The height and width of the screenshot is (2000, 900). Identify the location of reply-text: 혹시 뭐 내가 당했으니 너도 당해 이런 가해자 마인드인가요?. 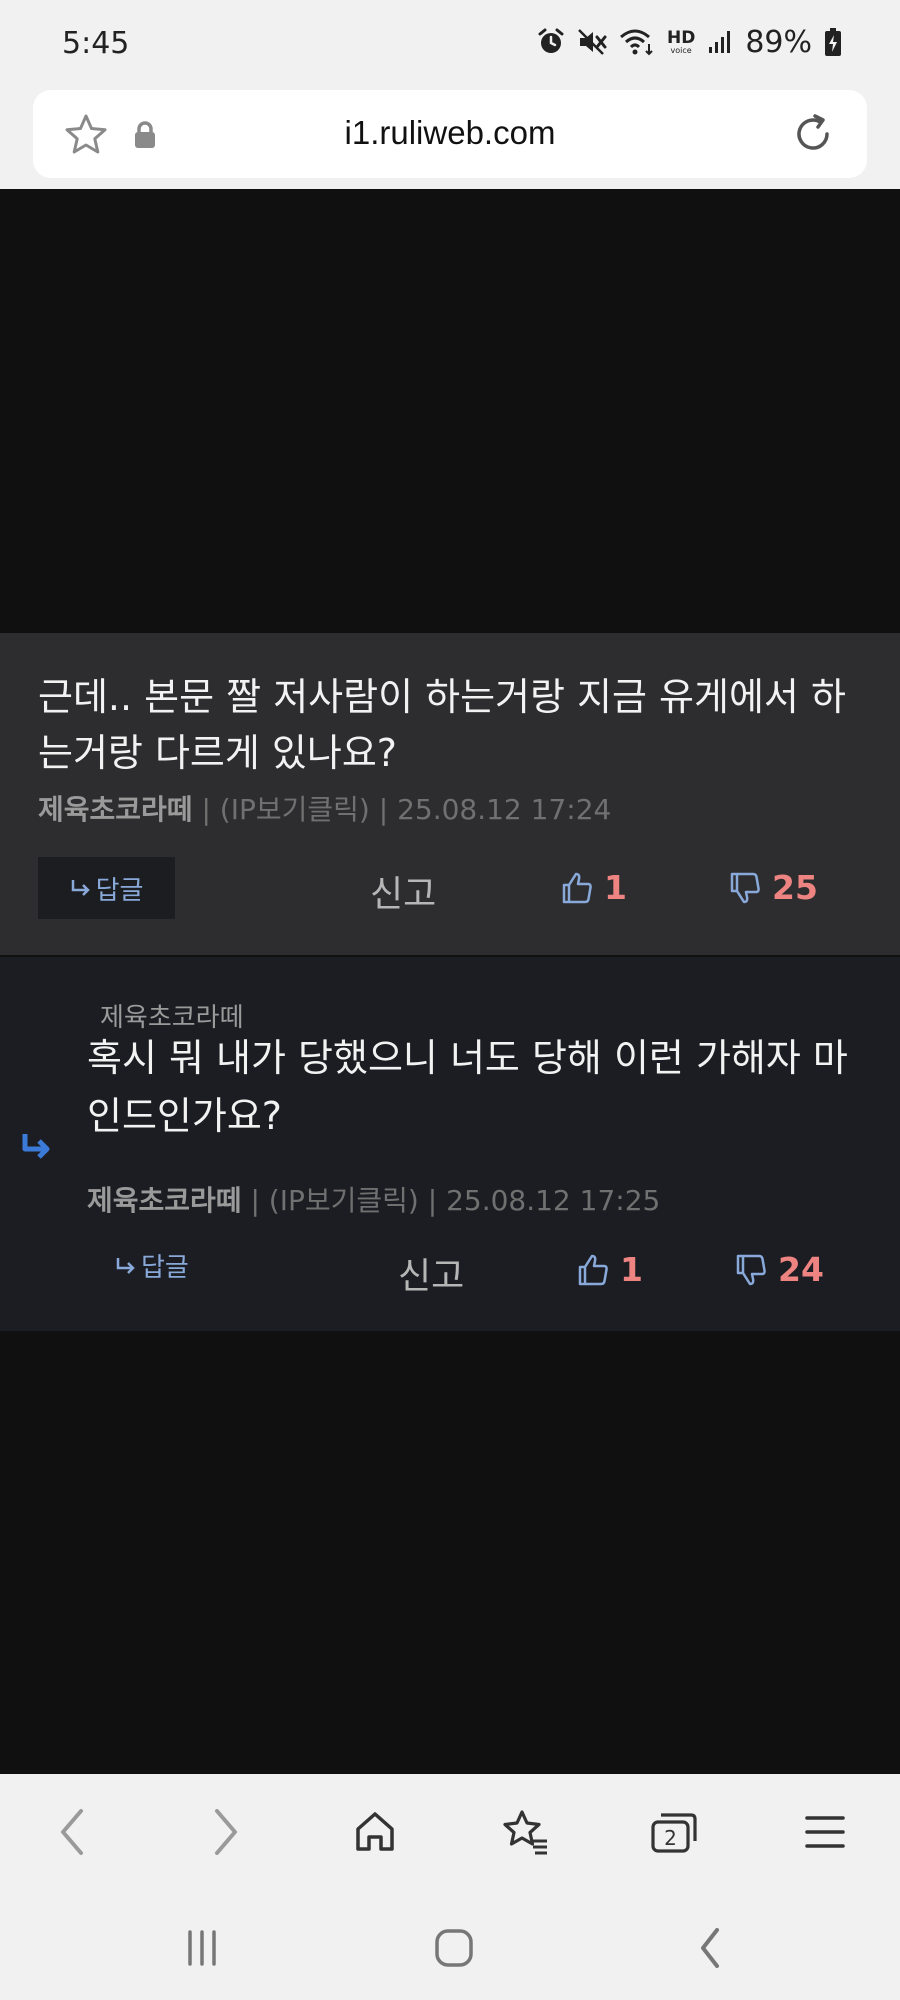
(467, 1087).